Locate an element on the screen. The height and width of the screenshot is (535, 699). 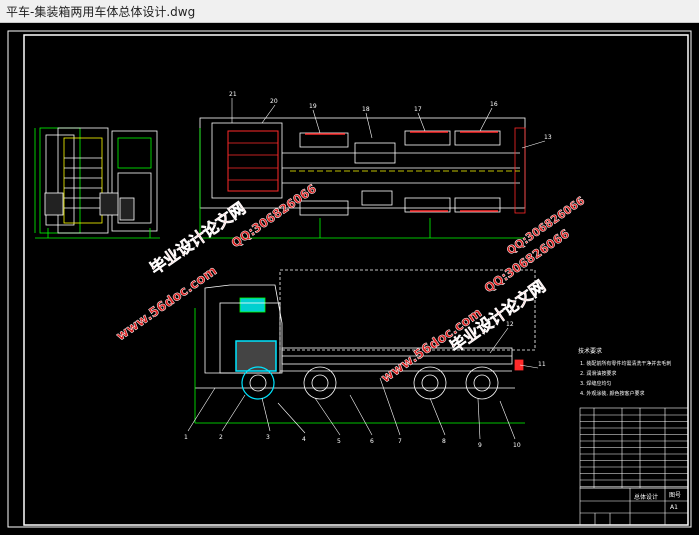
part-number-label: 7 is located at coordinates (400, 441).